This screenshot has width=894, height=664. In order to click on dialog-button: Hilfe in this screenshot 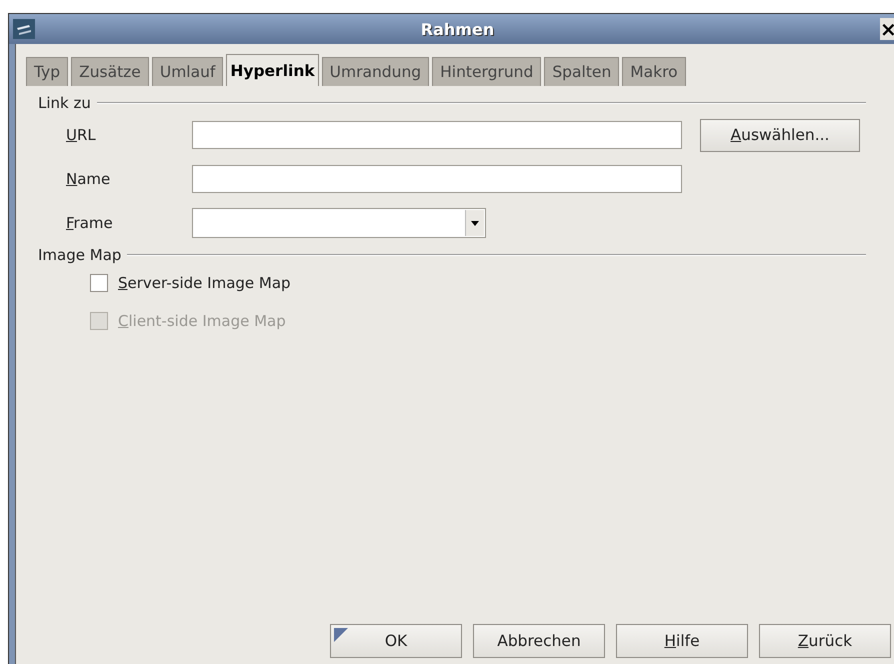, I will do `click(682, 641)`.